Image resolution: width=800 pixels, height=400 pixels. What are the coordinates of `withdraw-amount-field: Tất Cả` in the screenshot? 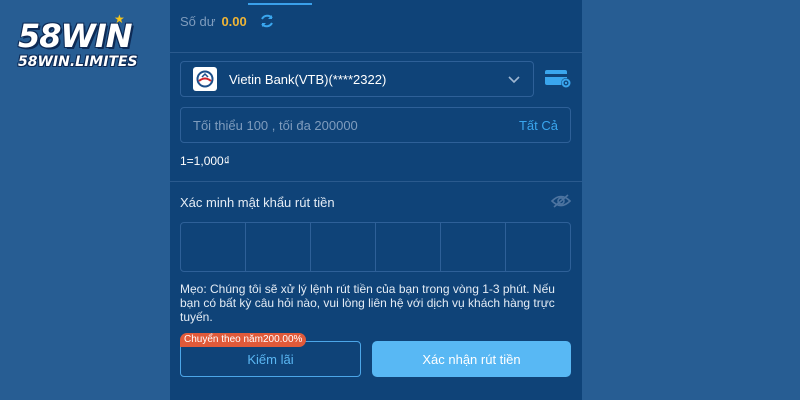 It's located at (375, 125).